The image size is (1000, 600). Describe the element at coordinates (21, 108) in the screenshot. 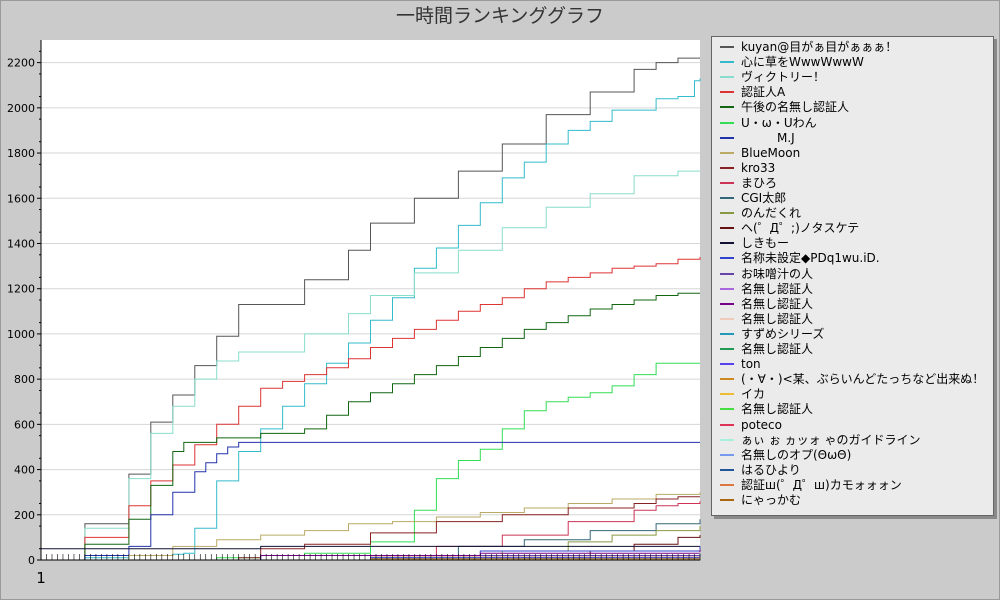

I see `y-tick-label: 2000` at that location.